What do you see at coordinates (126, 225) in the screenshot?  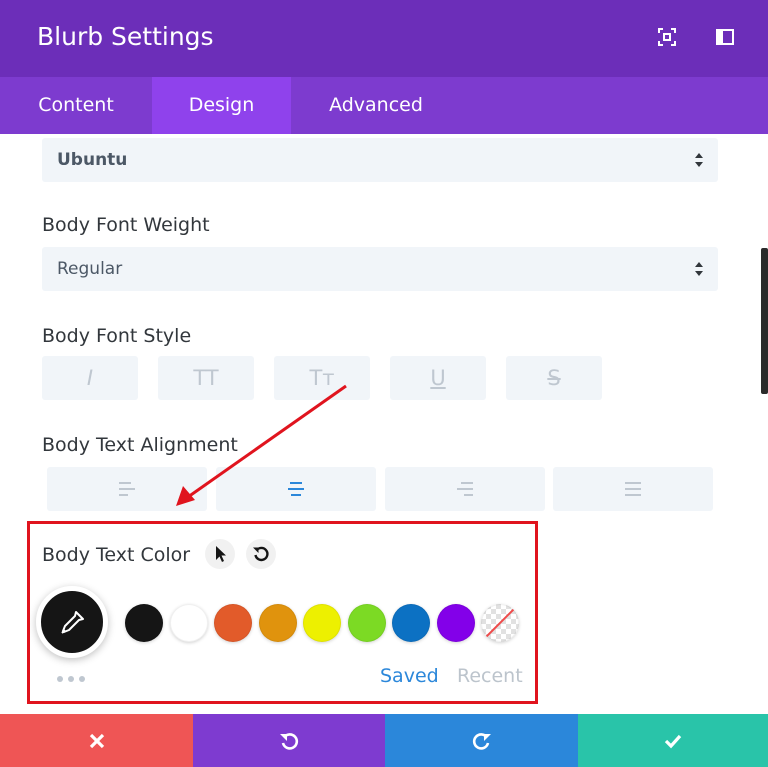 I see `font-weight-label: Body Font Weight` at bounding box center [126, 225].